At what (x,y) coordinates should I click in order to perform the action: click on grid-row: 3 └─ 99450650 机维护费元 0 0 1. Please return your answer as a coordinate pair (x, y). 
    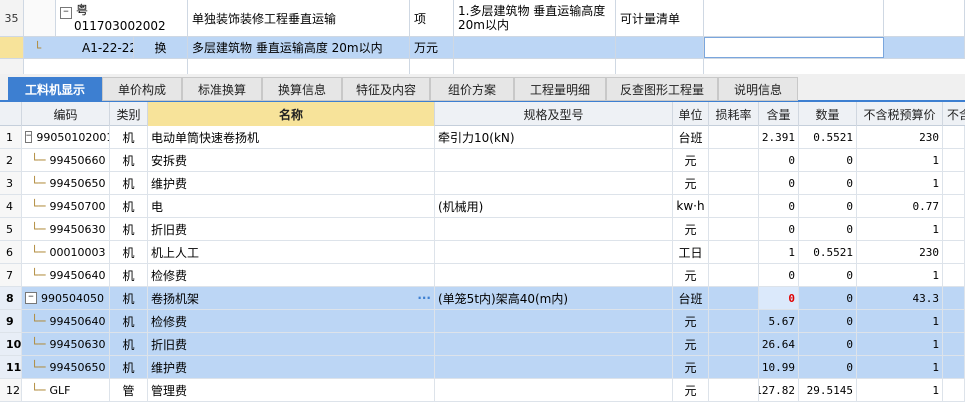
    Looking at the image, I should click on (482, 183).